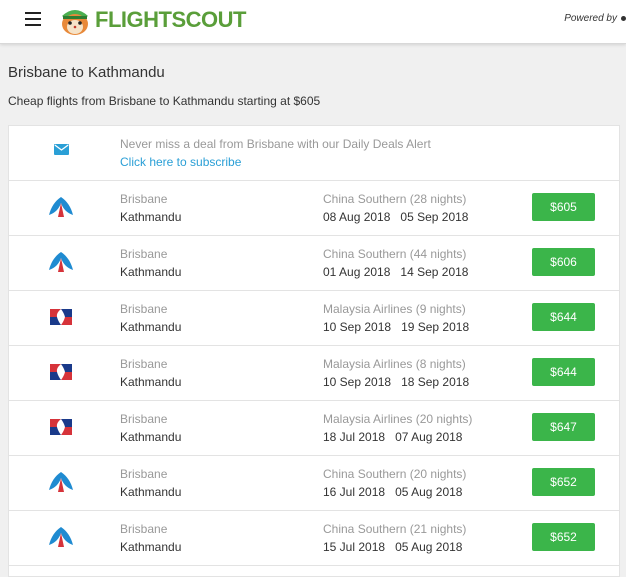 The width and height of the screenshot is (626, 577). I want to click on brand-part-2: SCOUT, so click(208, 19).